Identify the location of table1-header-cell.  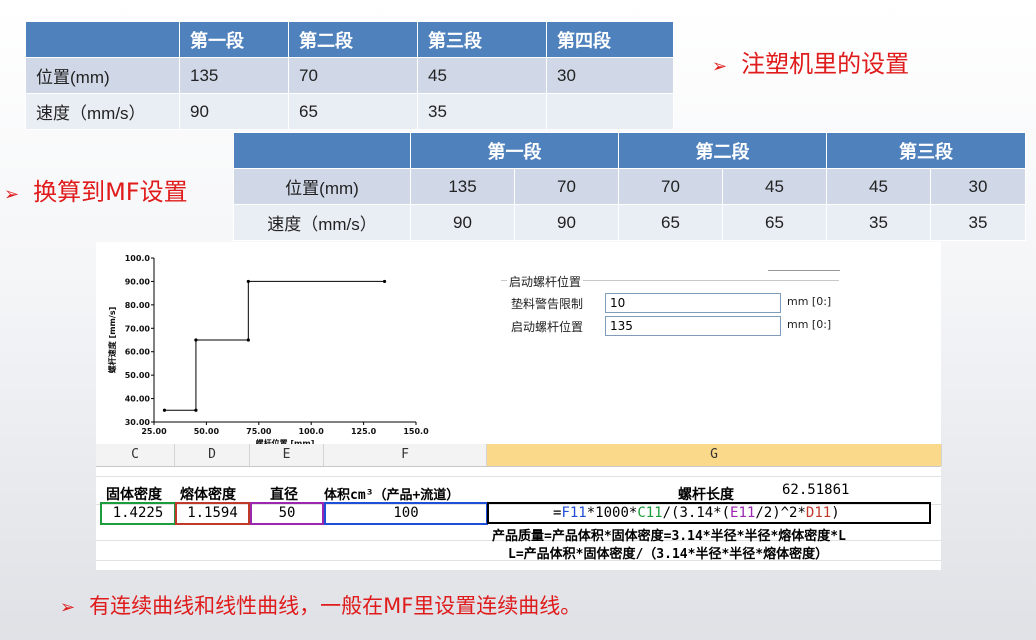
(102, 39).